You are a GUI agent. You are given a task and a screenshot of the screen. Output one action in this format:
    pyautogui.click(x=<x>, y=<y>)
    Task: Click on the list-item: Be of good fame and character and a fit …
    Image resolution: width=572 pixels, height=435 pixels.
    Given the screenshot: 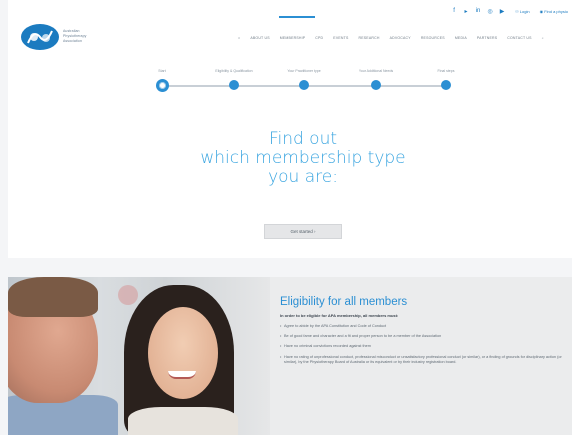 What is the action you would take?
    pyautogui.click(x=421, y=336)
    